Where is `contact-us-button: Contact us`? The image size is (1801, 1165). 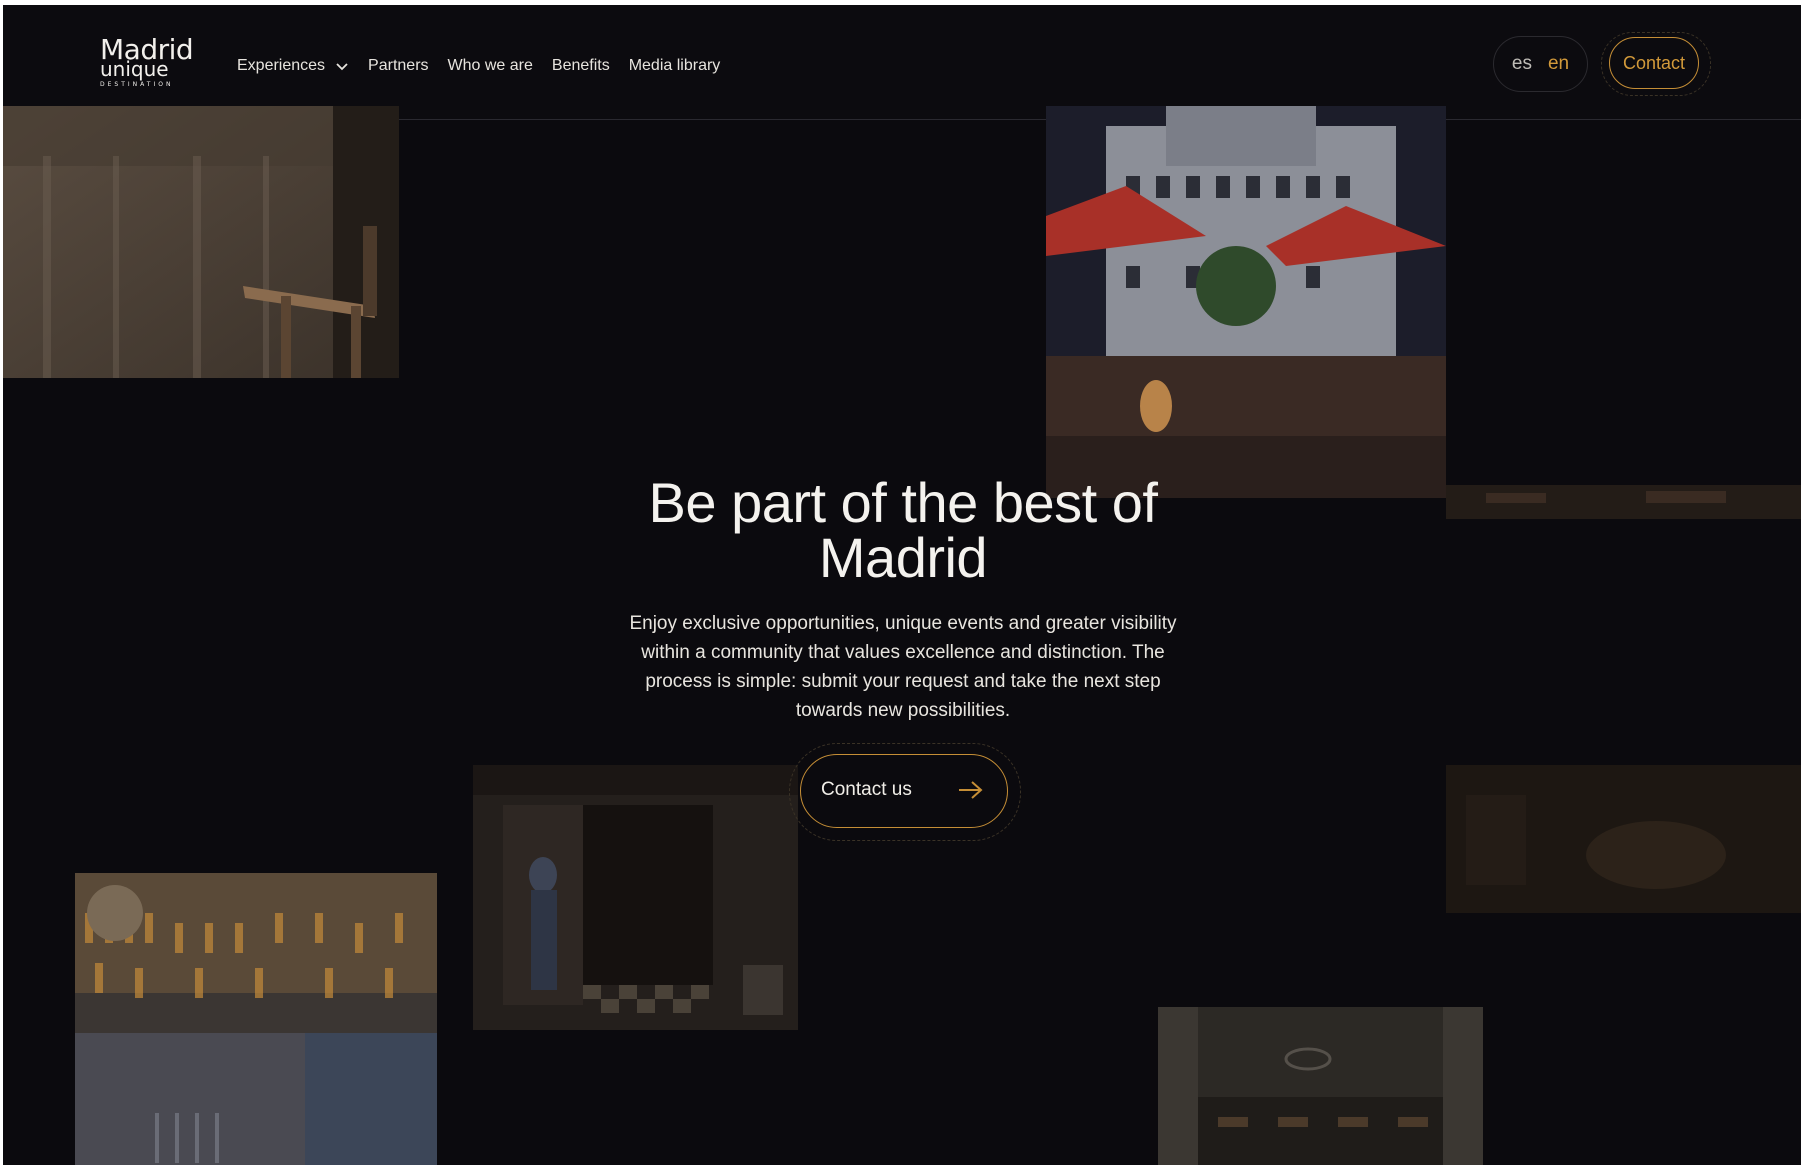
contact-us-button: Contact us is located at coordinates (904, 791).